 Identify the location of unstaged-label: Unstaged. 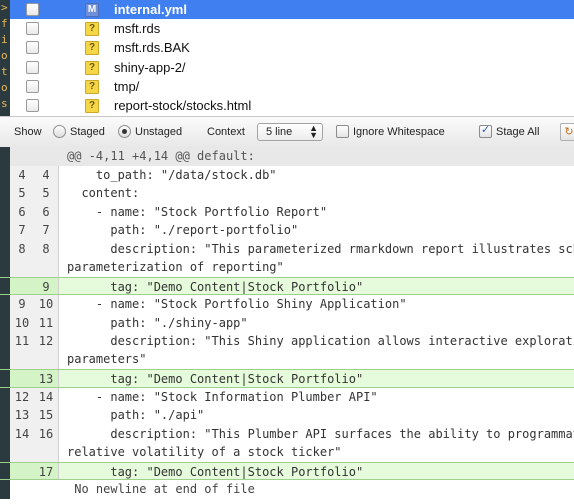
(158, 132).